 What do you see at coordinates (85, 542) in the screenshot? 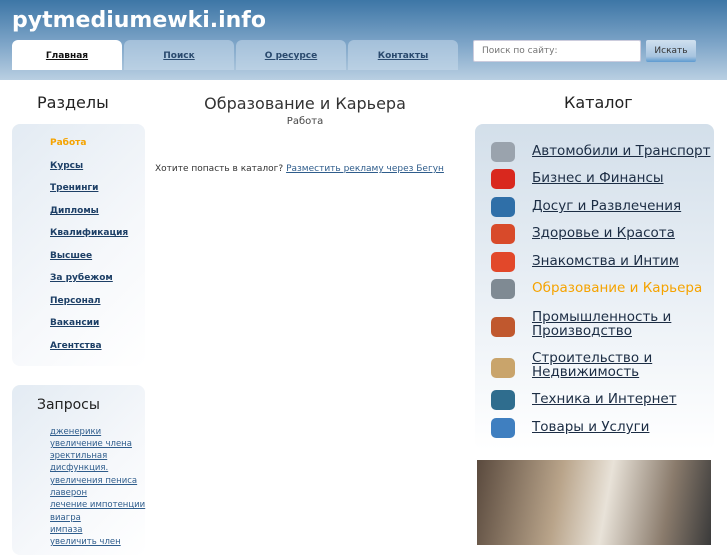
I see `query-link: увеличить член` at bounding box center [85, 542].